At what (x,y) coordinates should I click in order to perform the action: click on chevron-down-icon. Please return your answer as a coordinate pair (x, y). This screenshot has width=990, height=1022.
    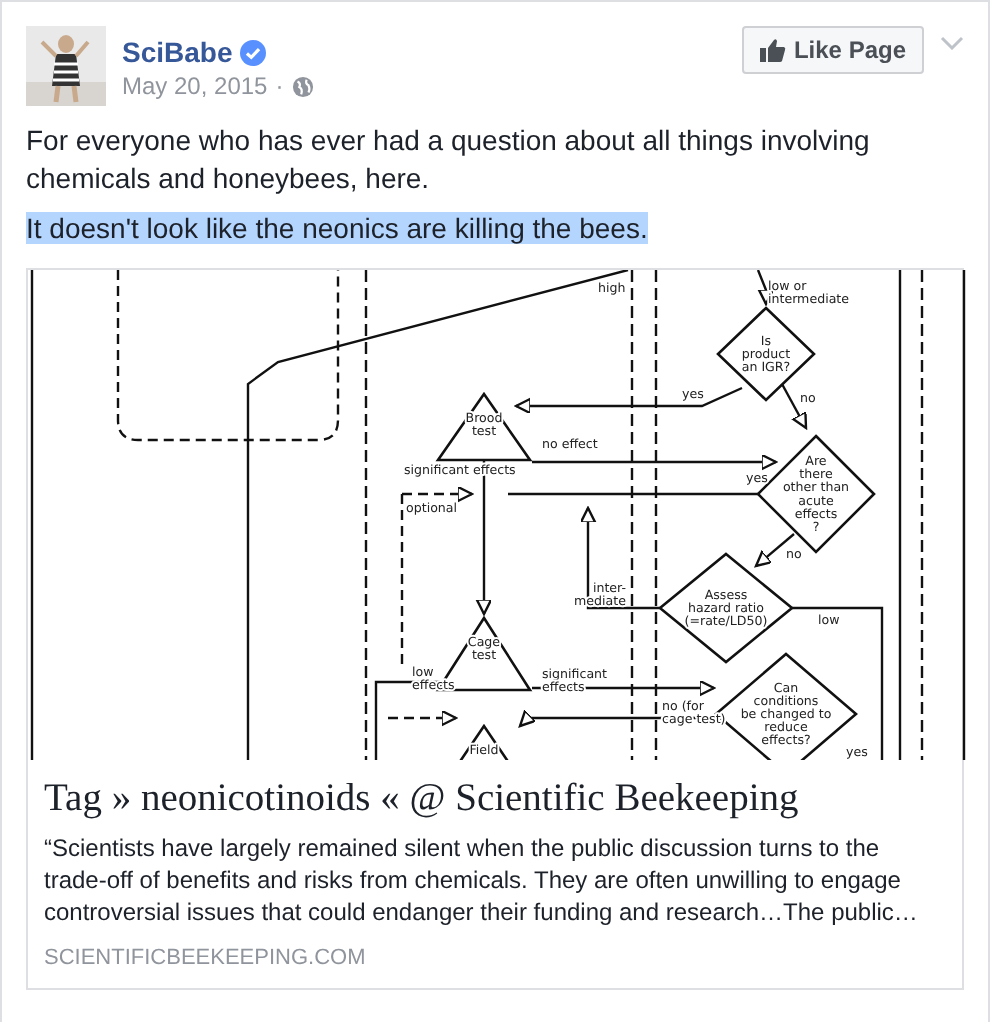
    Looking at the image, I should click on (952, 43).